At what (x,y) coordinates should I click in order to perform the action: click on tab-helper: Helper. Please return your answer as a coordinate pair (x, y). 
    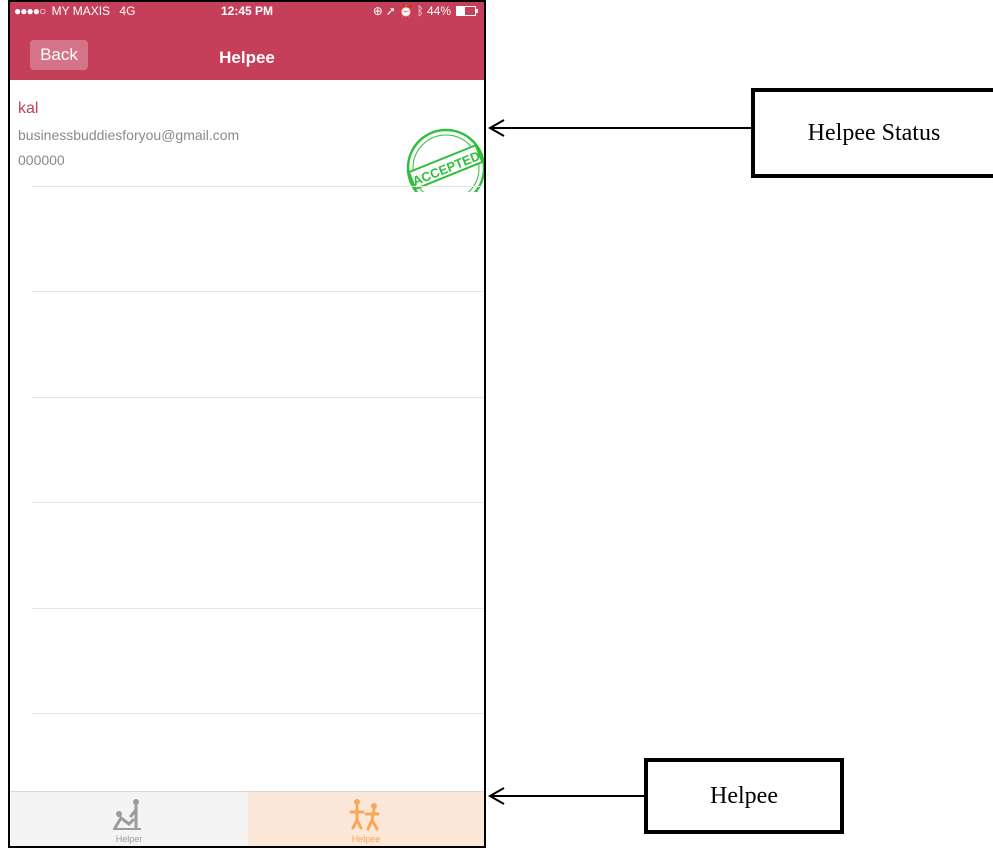
    Looking at the image, I should click on (129, 819).